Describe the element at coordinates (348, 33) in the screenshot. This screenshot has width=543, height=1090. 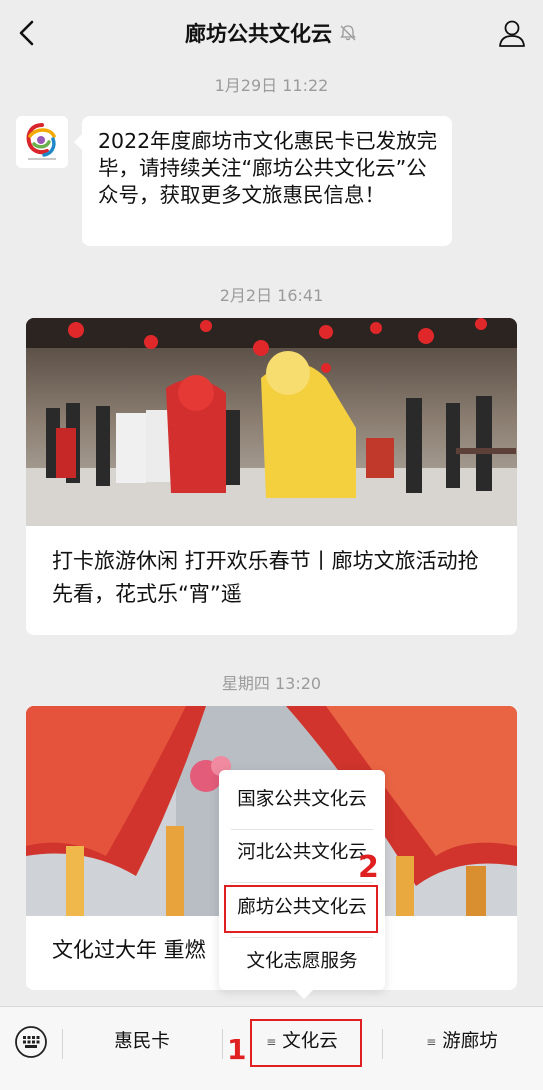
I see `mute-bell-icon` at that location.